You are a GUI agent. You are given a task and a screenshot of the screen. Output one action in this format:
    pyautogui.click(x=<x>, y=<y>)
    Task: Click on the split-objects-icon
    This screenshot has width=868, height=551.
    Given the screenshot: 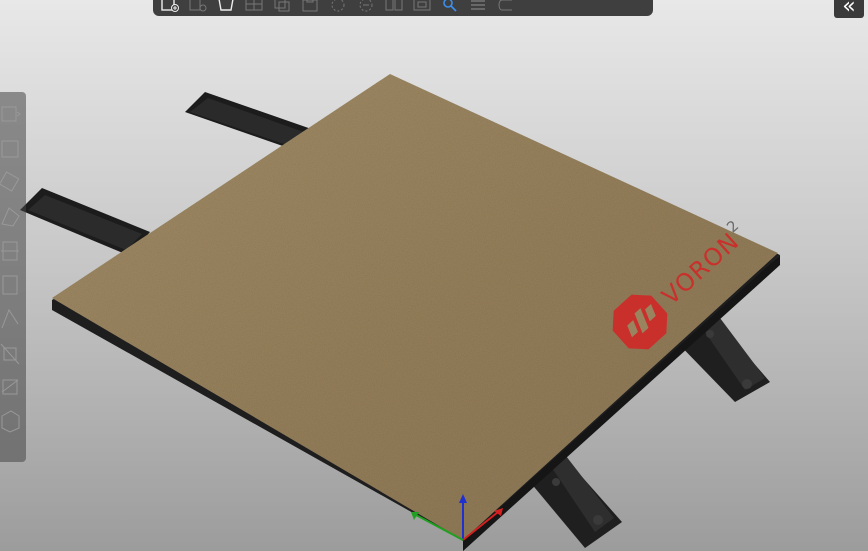 What is the action you would take?
    pyautogui.click(x=394, y=6)
    